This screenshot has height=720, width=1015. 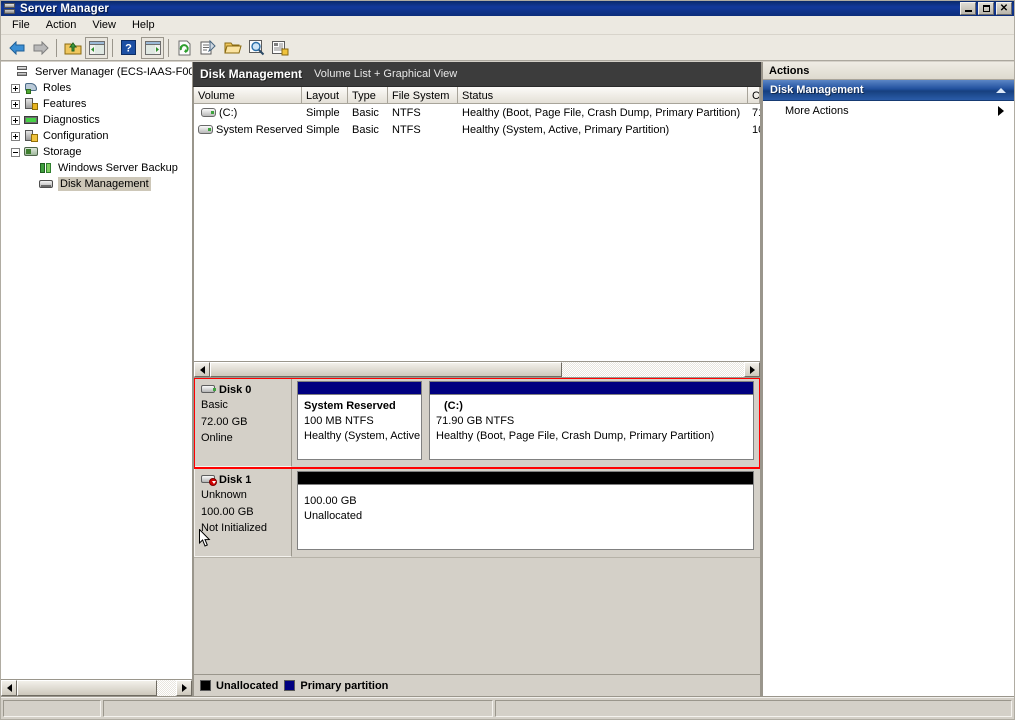 I want to click on backup-icon, so click(x=47, y=168).